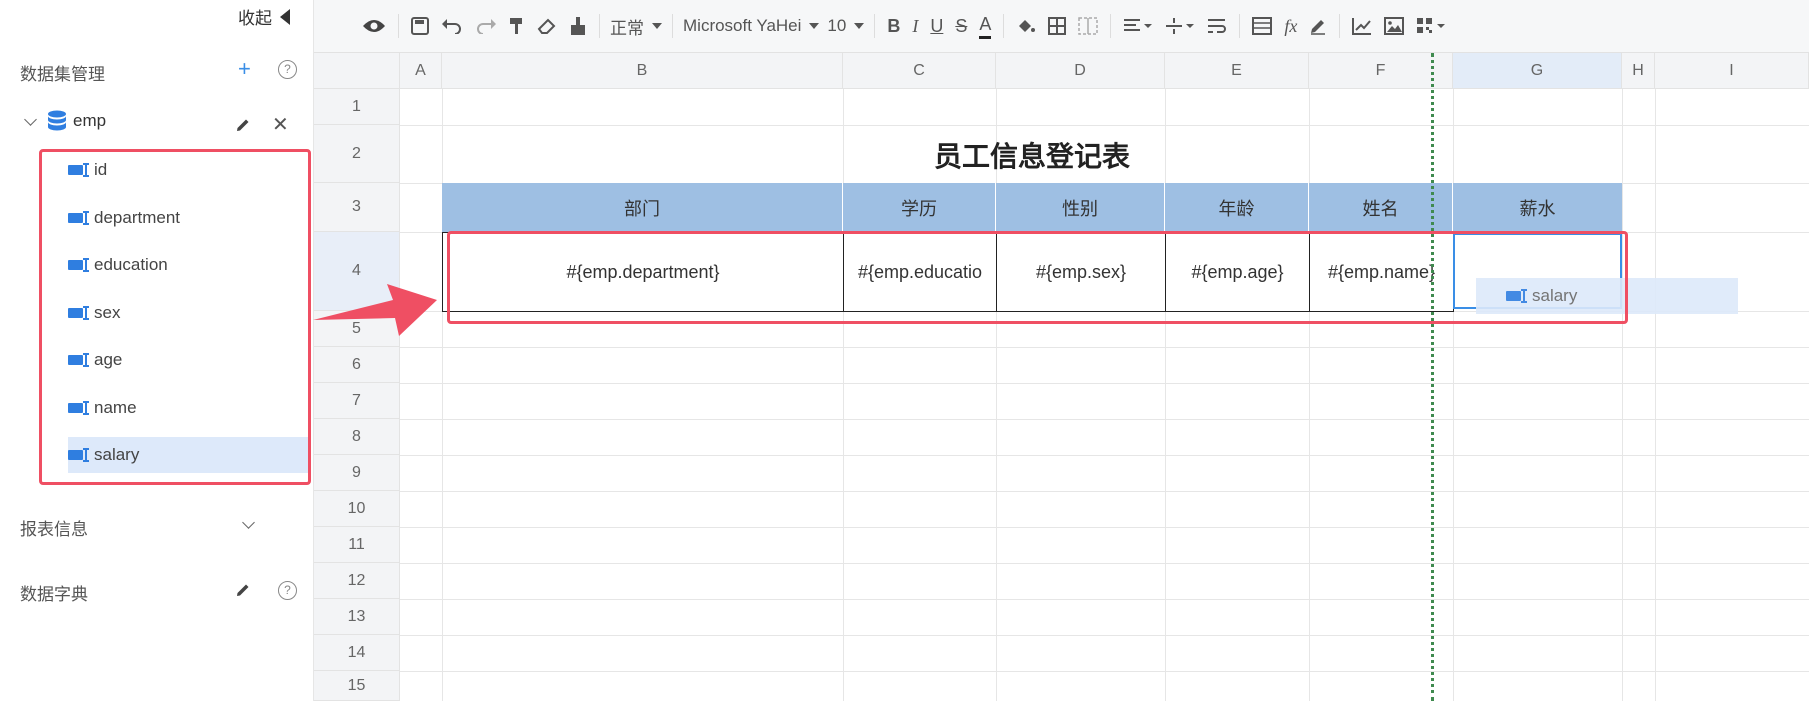 This screenshot has width=1809, height=701. I want to click on font-size-select: 10, so click(845, 26).